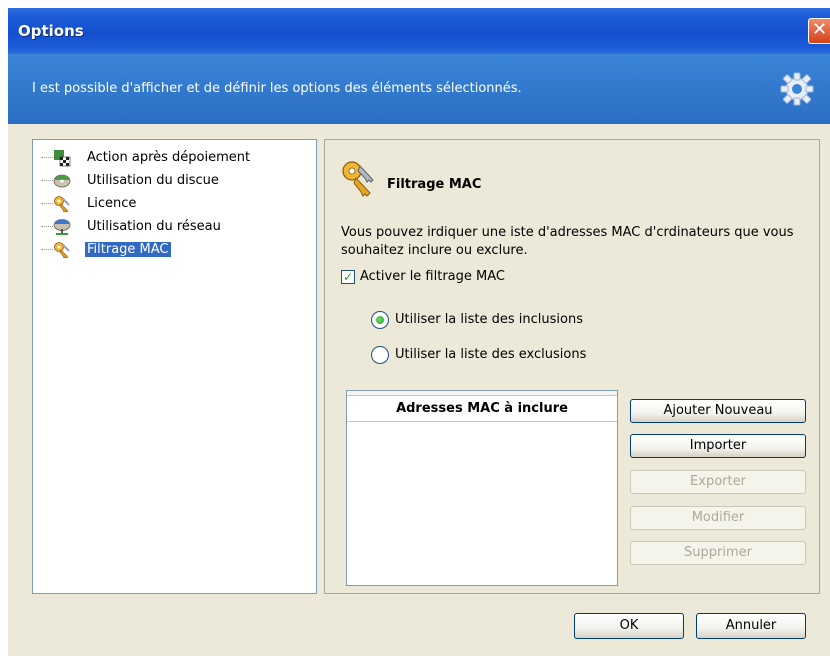 Image resolution: width=830 pixels, height=656 pixels. Describe the element at coordinates (718, 482) in the screenshot. I see `export-button: Exporter` at that location.